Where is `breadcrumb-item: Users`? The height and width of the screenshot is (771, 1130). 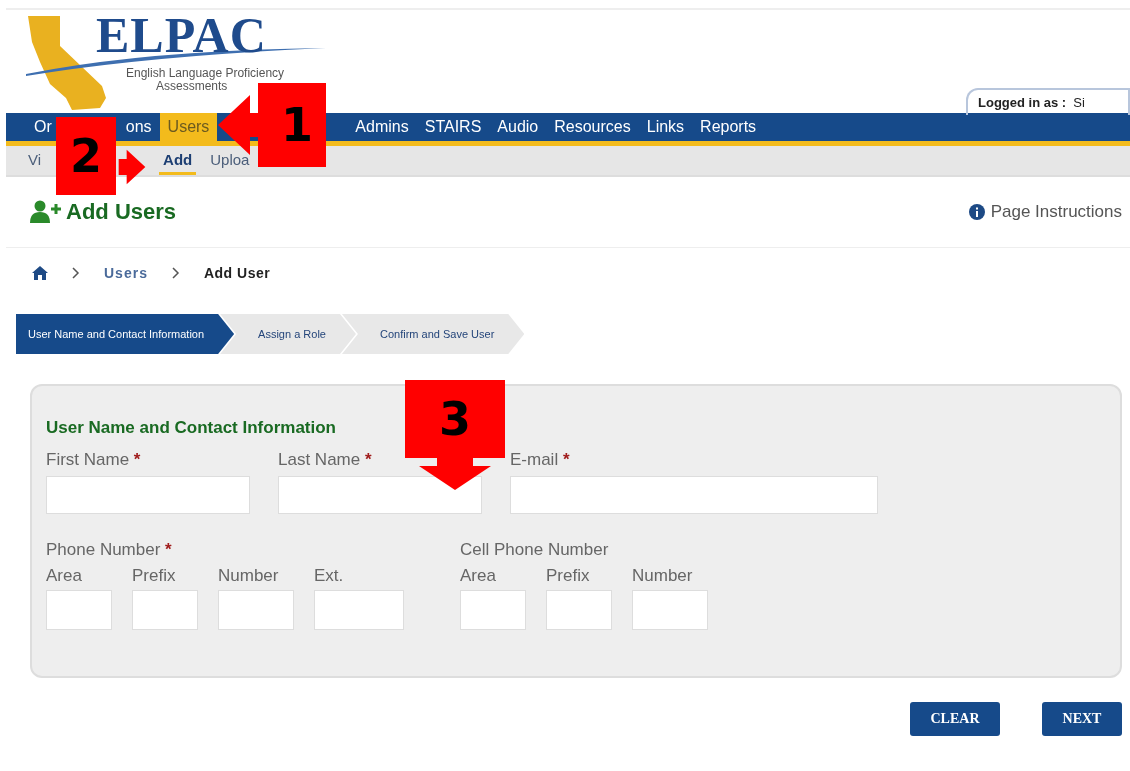
breadcrumb-item: Users is located at coordinates (126, 273).